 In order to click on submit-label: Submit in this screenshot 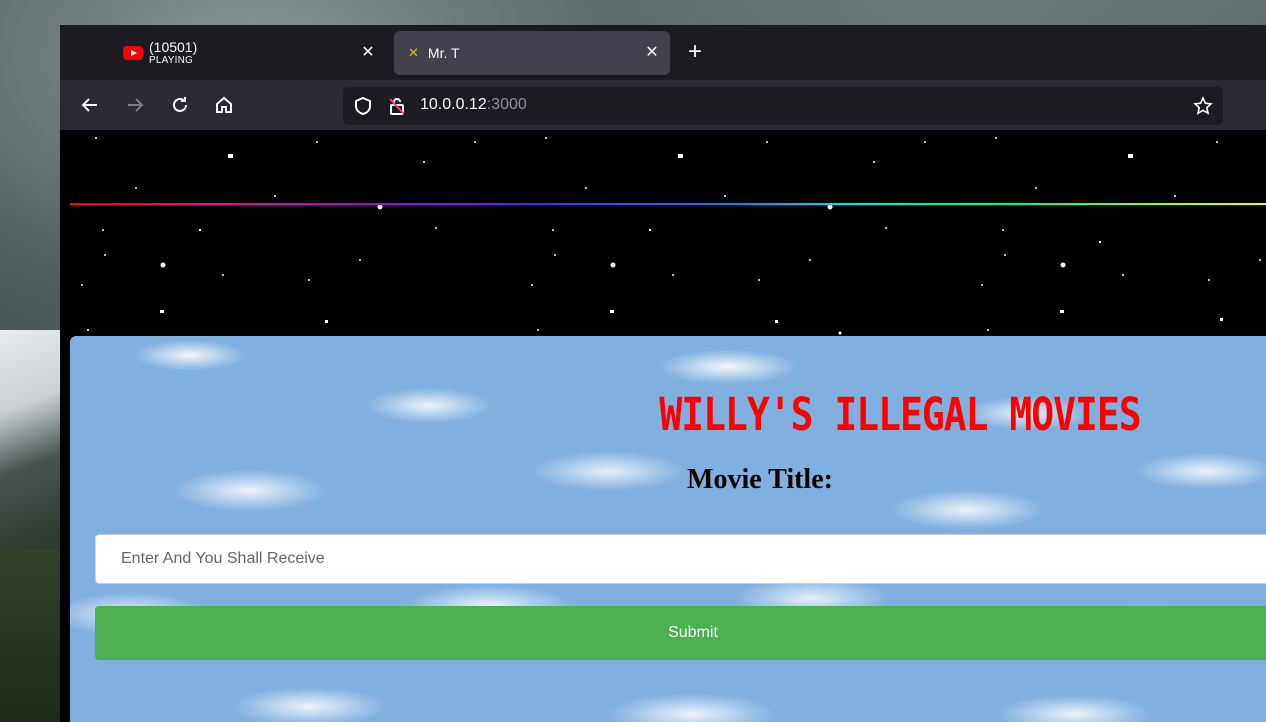, I will do `click(693, 632)`.